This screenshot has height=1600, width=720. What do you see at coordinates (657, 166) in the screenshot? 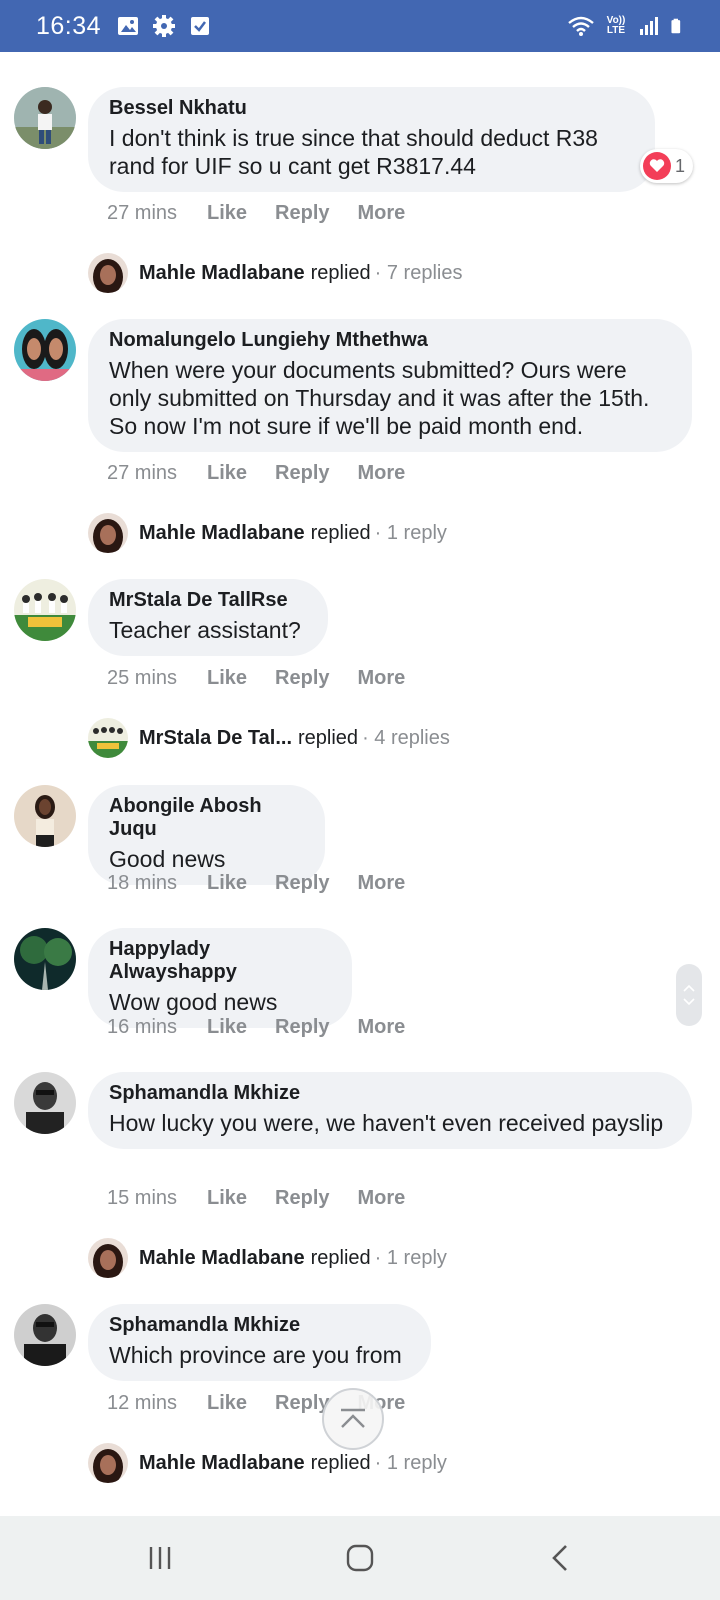
I see `heart-icon` at bounding box center [657, 166].